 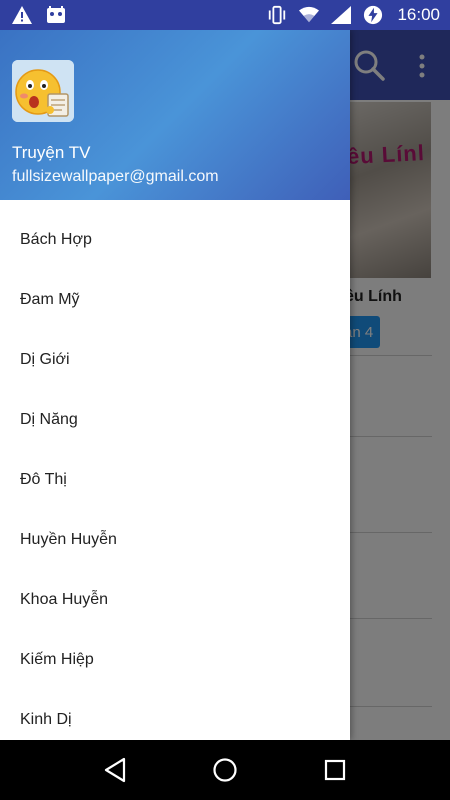 I want to click on emoji-avatar-icon, so click(x=43, y=91).